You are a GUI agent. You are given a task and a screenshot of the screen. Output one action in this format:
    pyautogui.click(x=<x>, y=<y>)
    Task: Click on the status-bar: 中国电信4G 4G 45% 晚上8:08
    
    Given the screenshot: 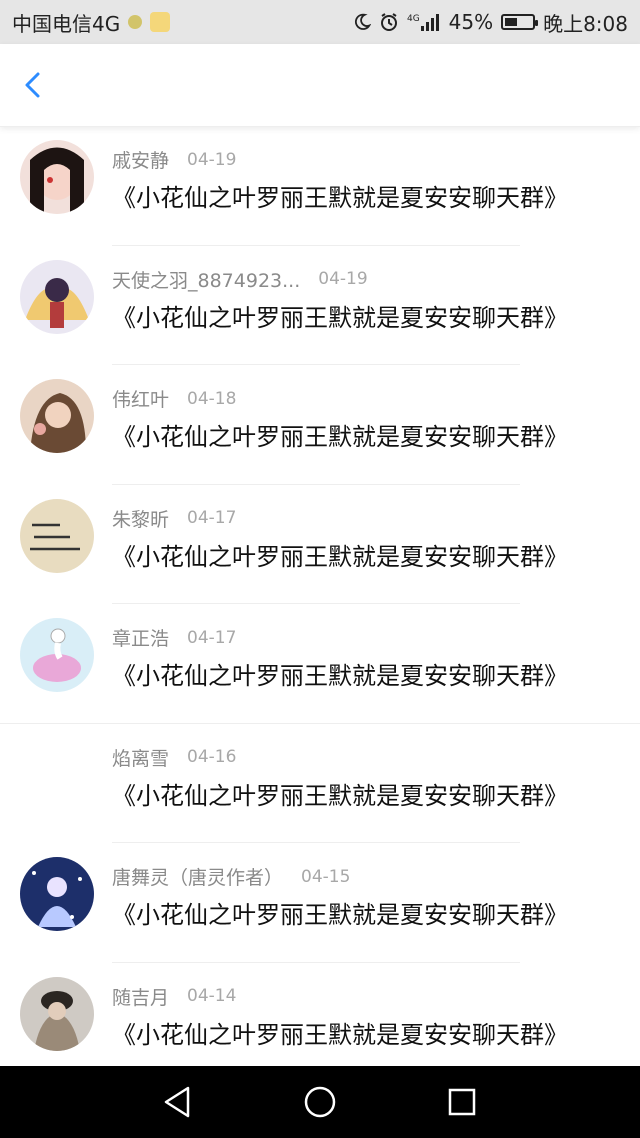 What is the action you would take?
    pyautogui.click(x=320, y=22)
    